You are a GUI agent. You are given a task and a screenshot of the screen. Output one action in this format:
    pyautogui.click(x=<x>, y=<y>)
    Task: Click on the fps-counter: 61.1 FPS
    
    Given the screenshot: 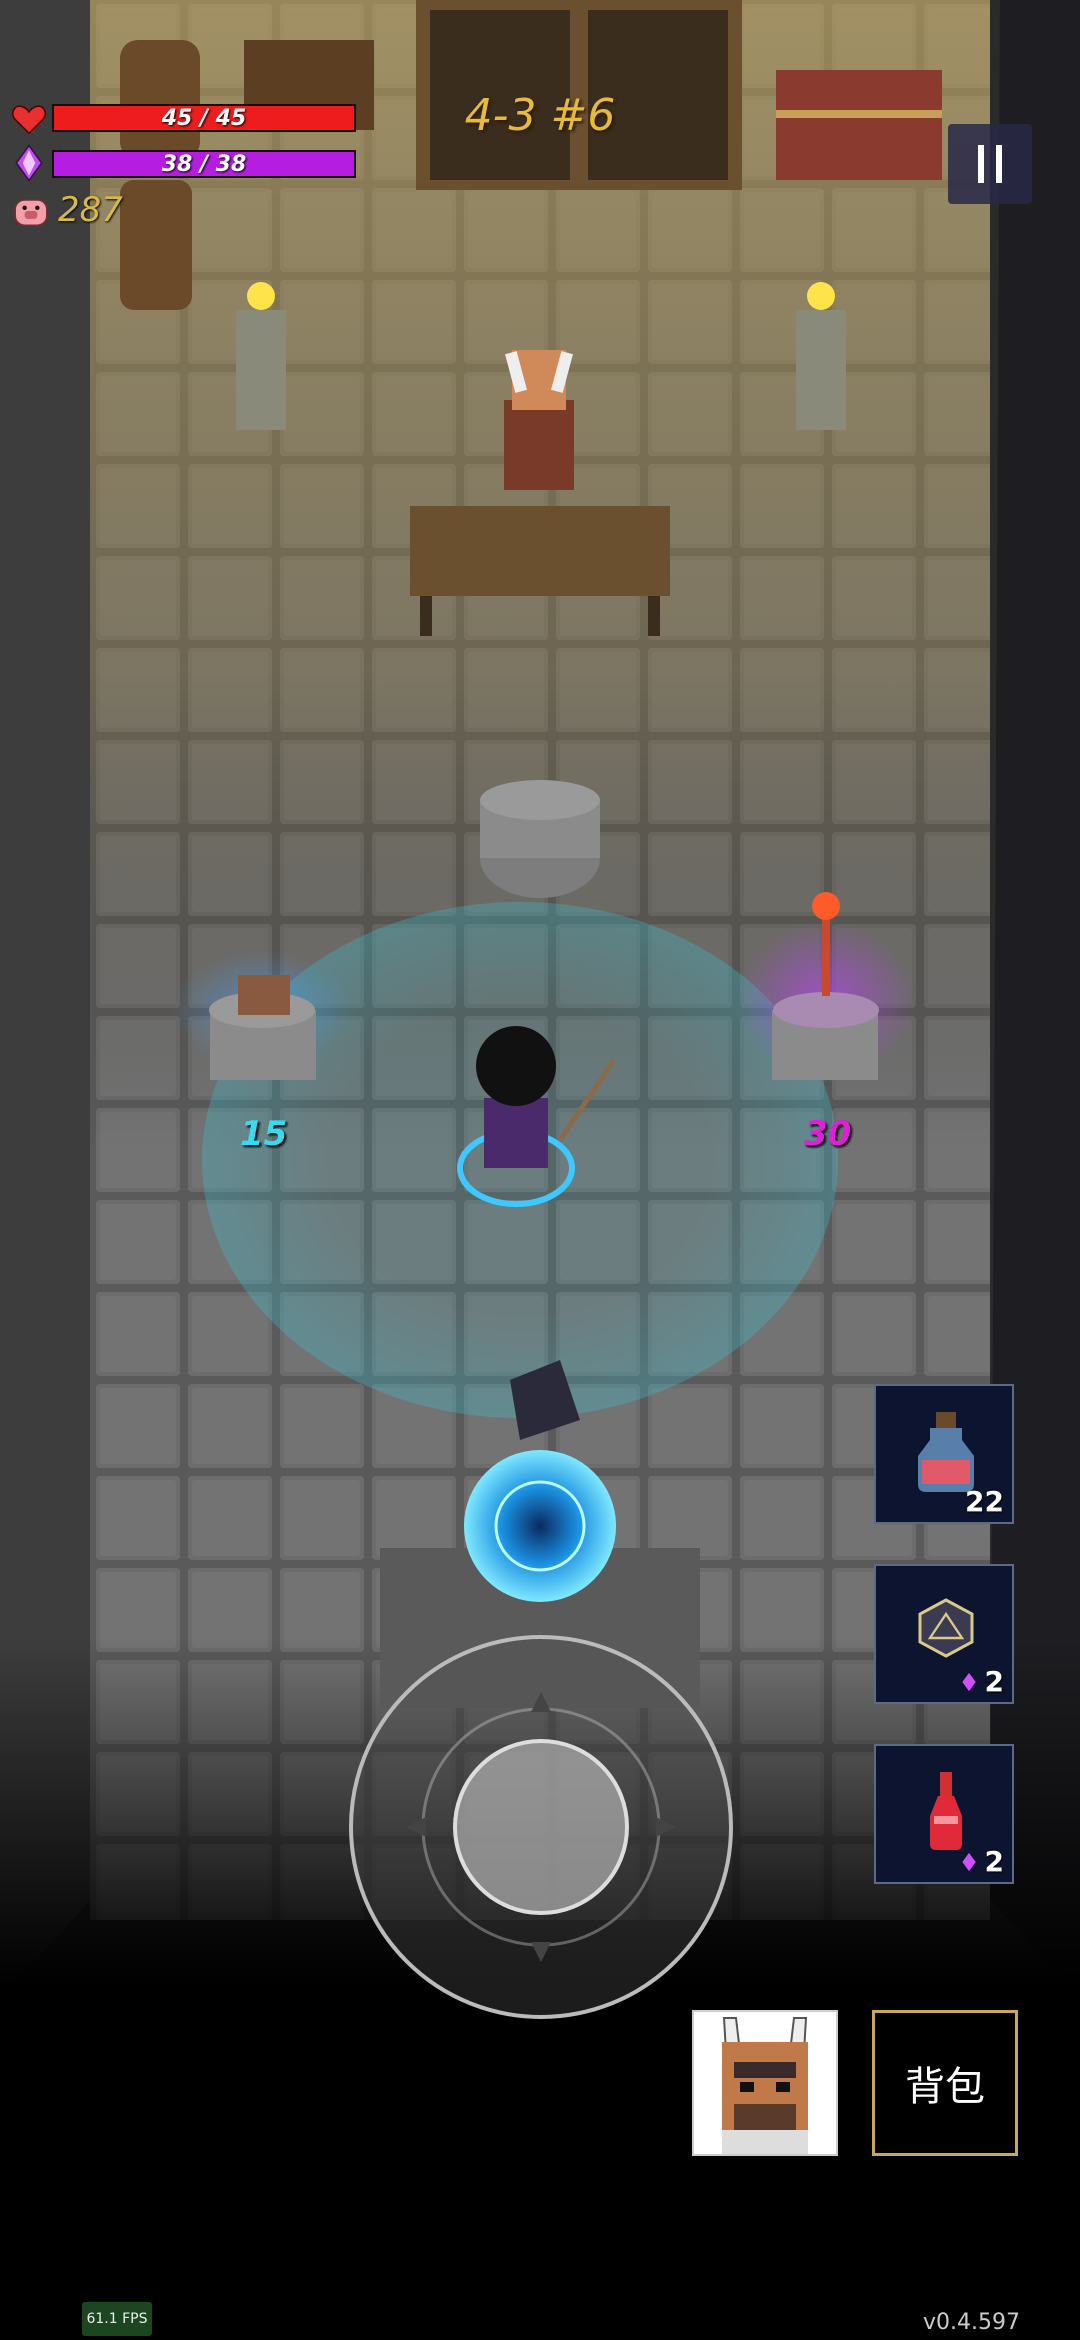 What is the action you would take?
    pyautogui.click(x=117, y=2319)
    